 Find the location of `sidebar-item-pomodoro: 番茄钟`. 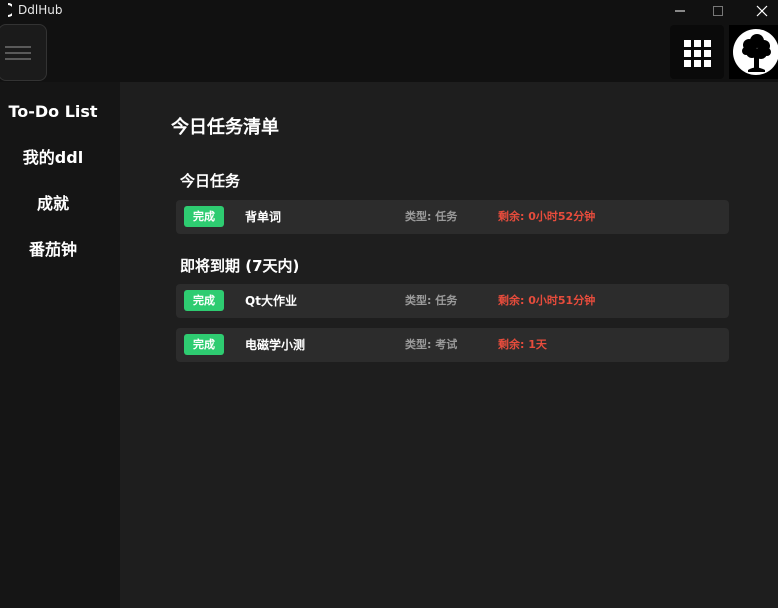

sidebar-item-pomodoro: 番茄钟 is located at coordinates (53, 250).